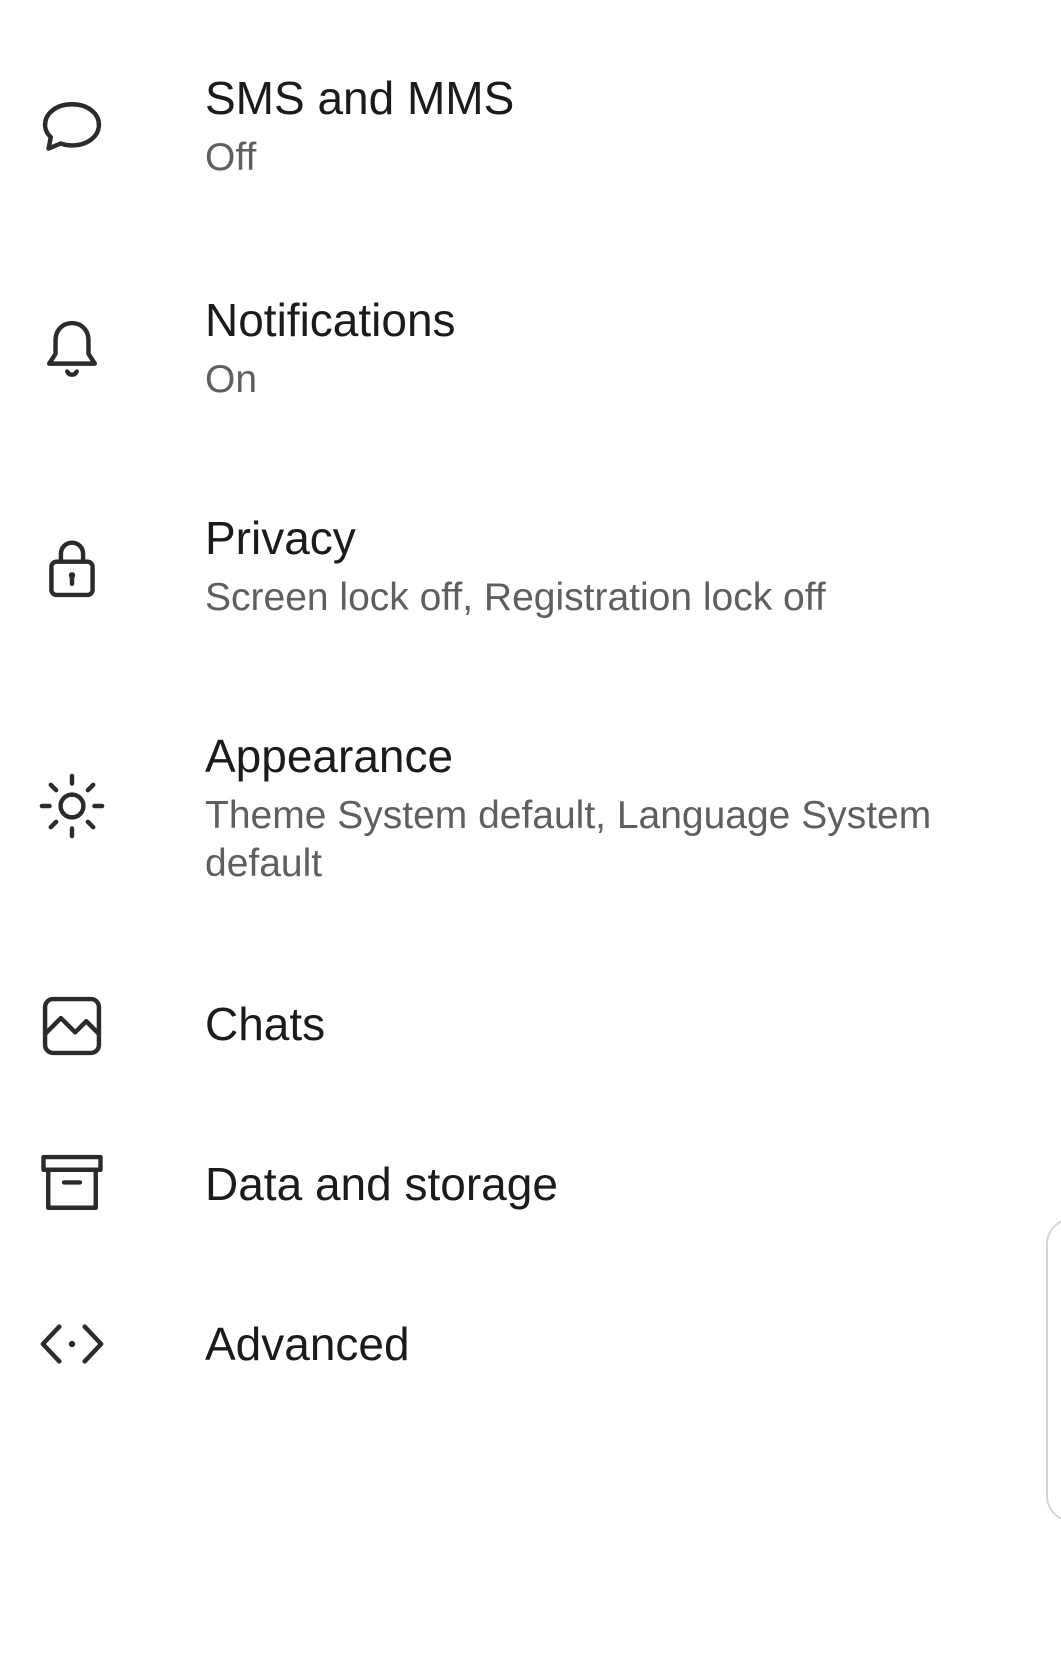 This screenshot has width=1061, height=1655. What do you see at coordinates (1053, 1370) in the screenshot?
I see `edge-panel-handle` at bounding box center [1053, 1370].